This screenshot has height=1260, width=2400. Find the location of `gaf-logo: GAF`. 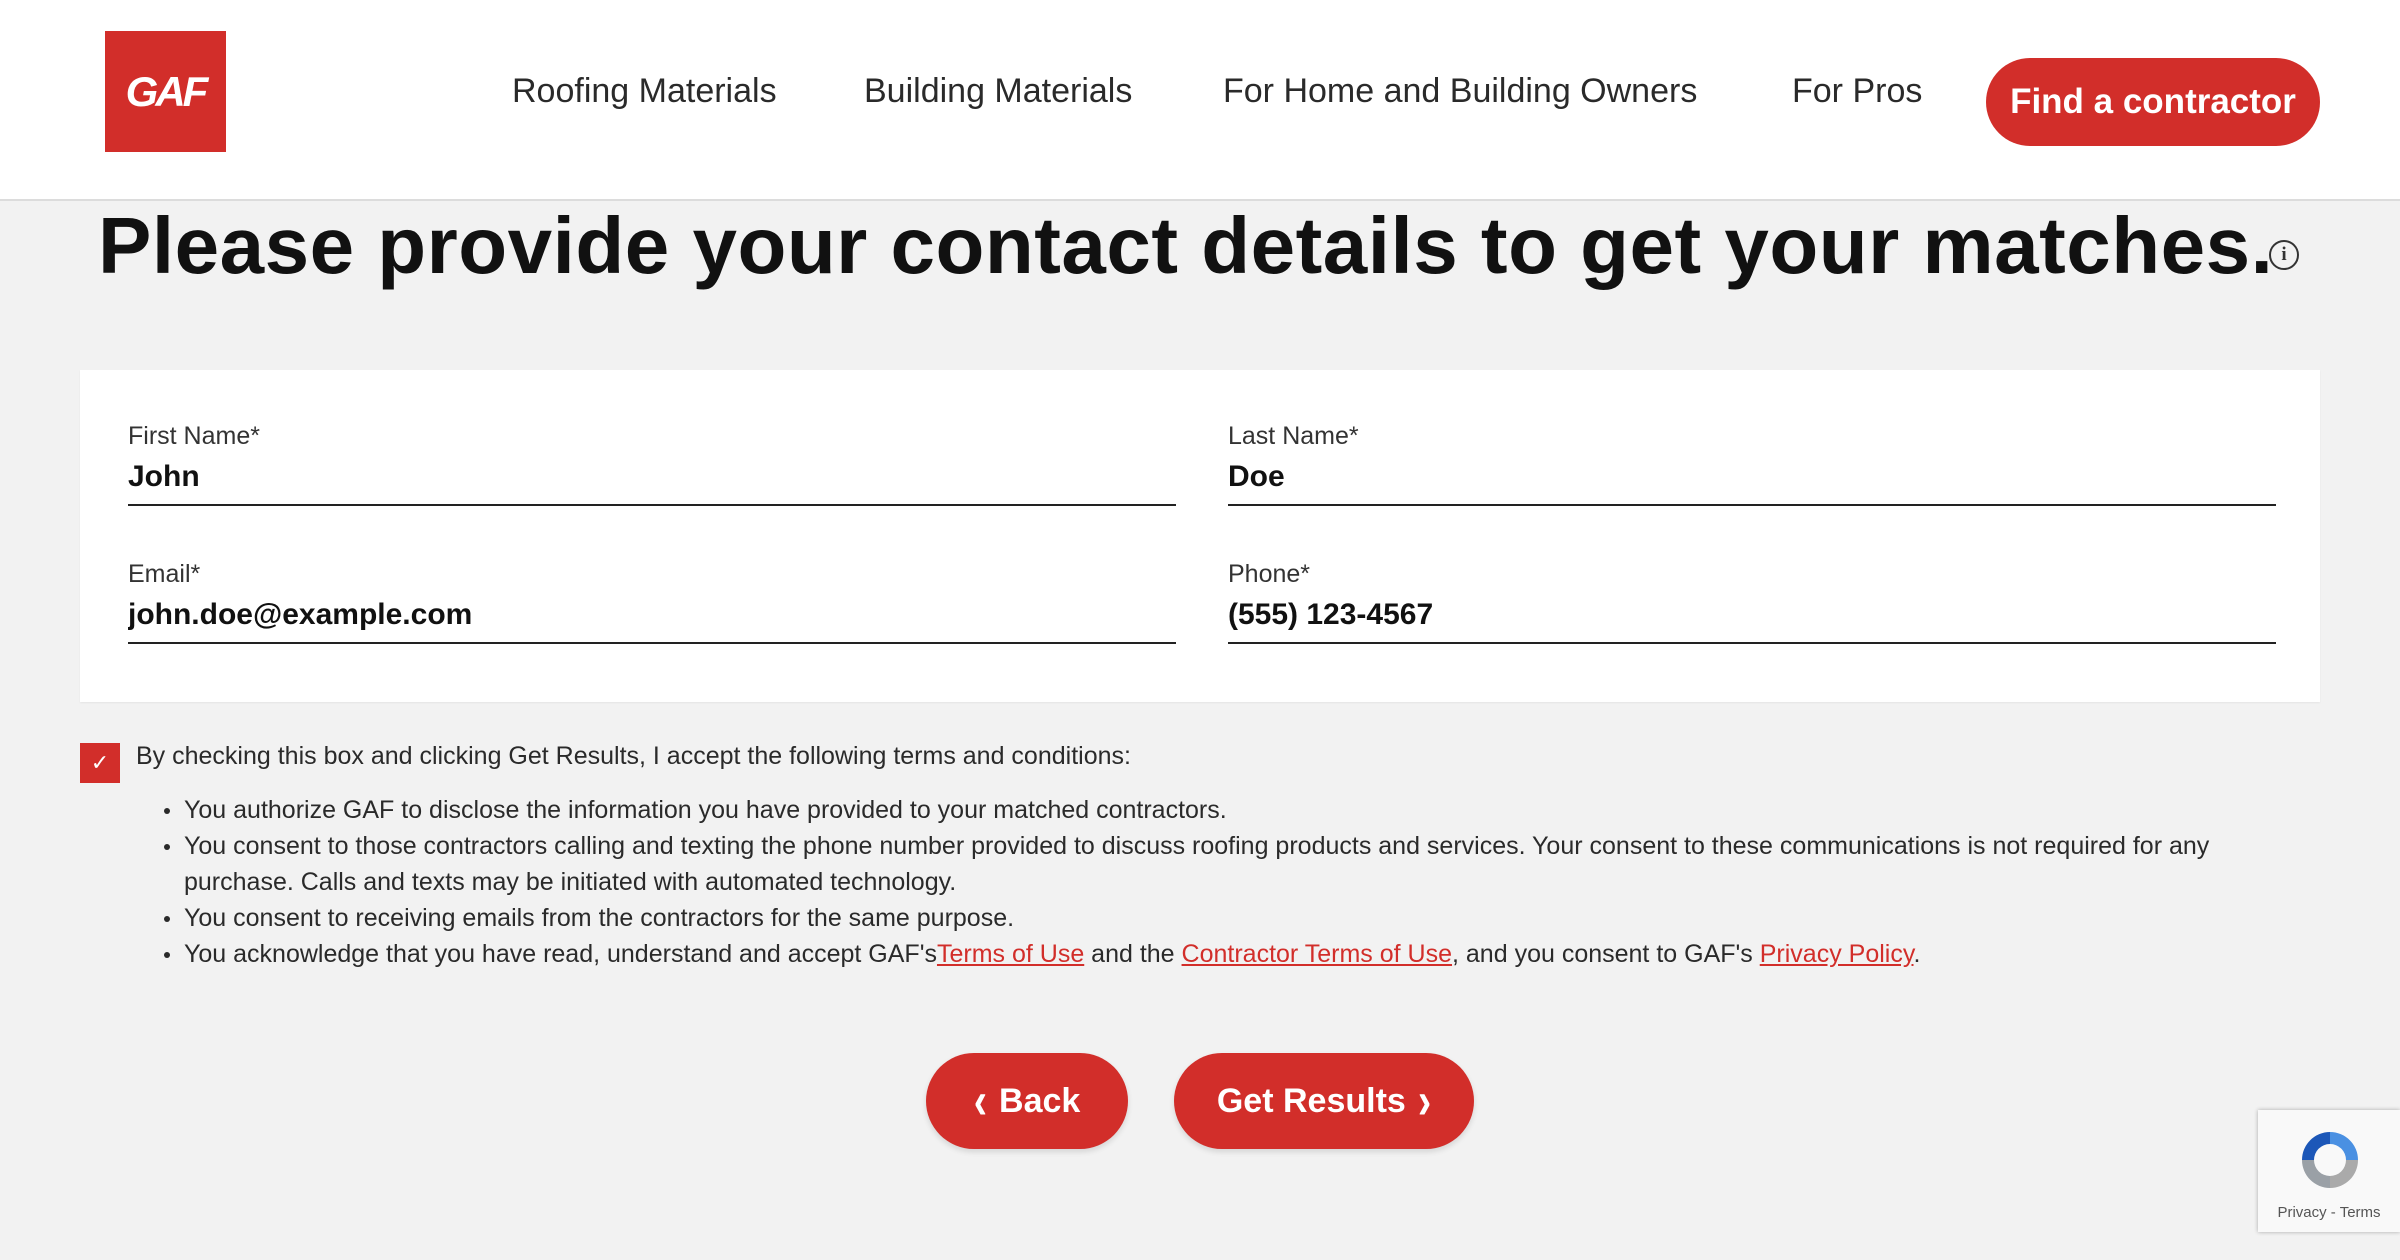

gaf-logo: GAF is located at coordinates (165, 91).